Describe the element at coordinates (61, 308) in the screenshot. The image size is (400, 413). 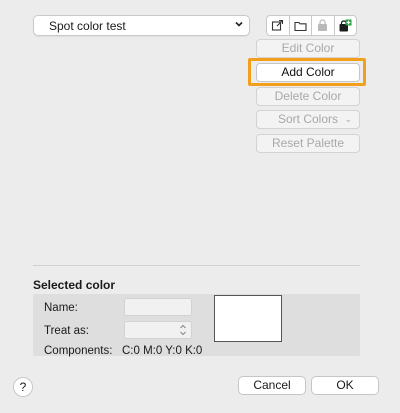
I see `name-label: Name:` at that location.